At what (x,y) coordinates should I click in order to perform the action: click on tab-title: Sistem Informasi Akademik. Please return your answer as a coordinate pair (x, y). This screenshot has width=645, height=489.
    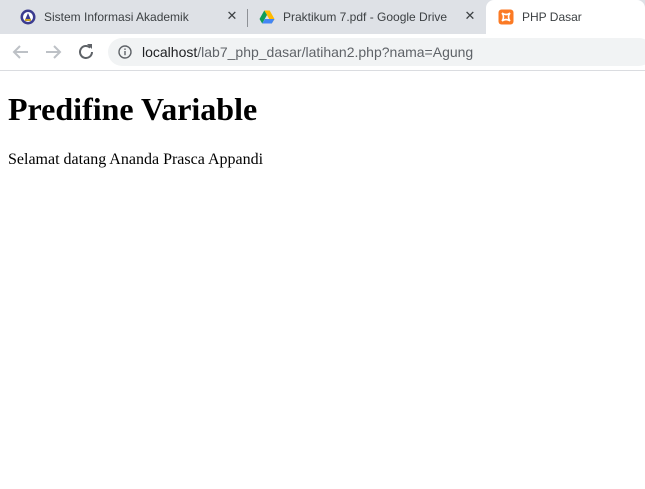
    Looking at the image, I should click on (116, 17).